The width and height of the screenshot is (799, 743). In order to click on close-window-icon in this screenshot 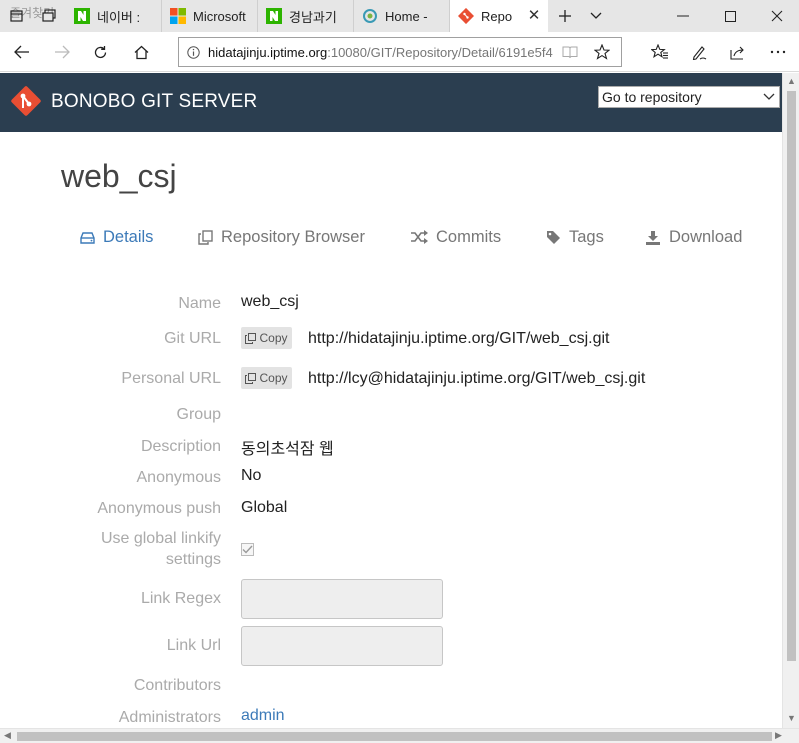, I will do `click(777, 16)`.